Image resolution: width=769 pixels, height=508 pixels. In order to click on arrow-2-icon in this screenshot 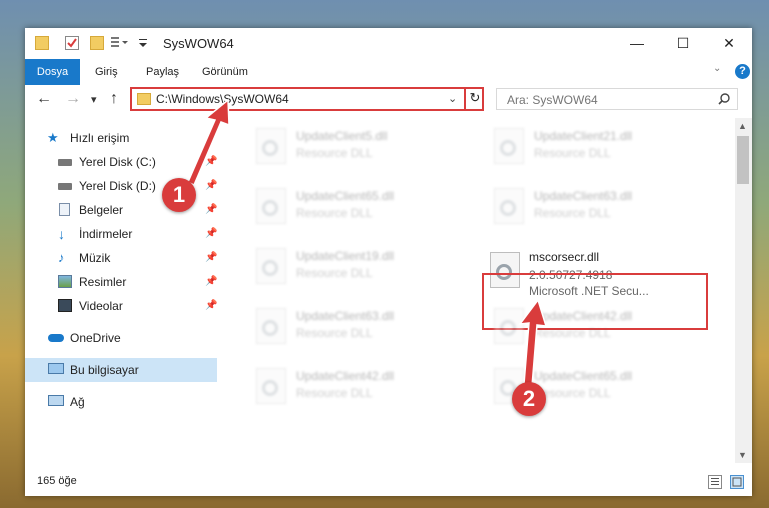, I will do `click(533, 342)`.